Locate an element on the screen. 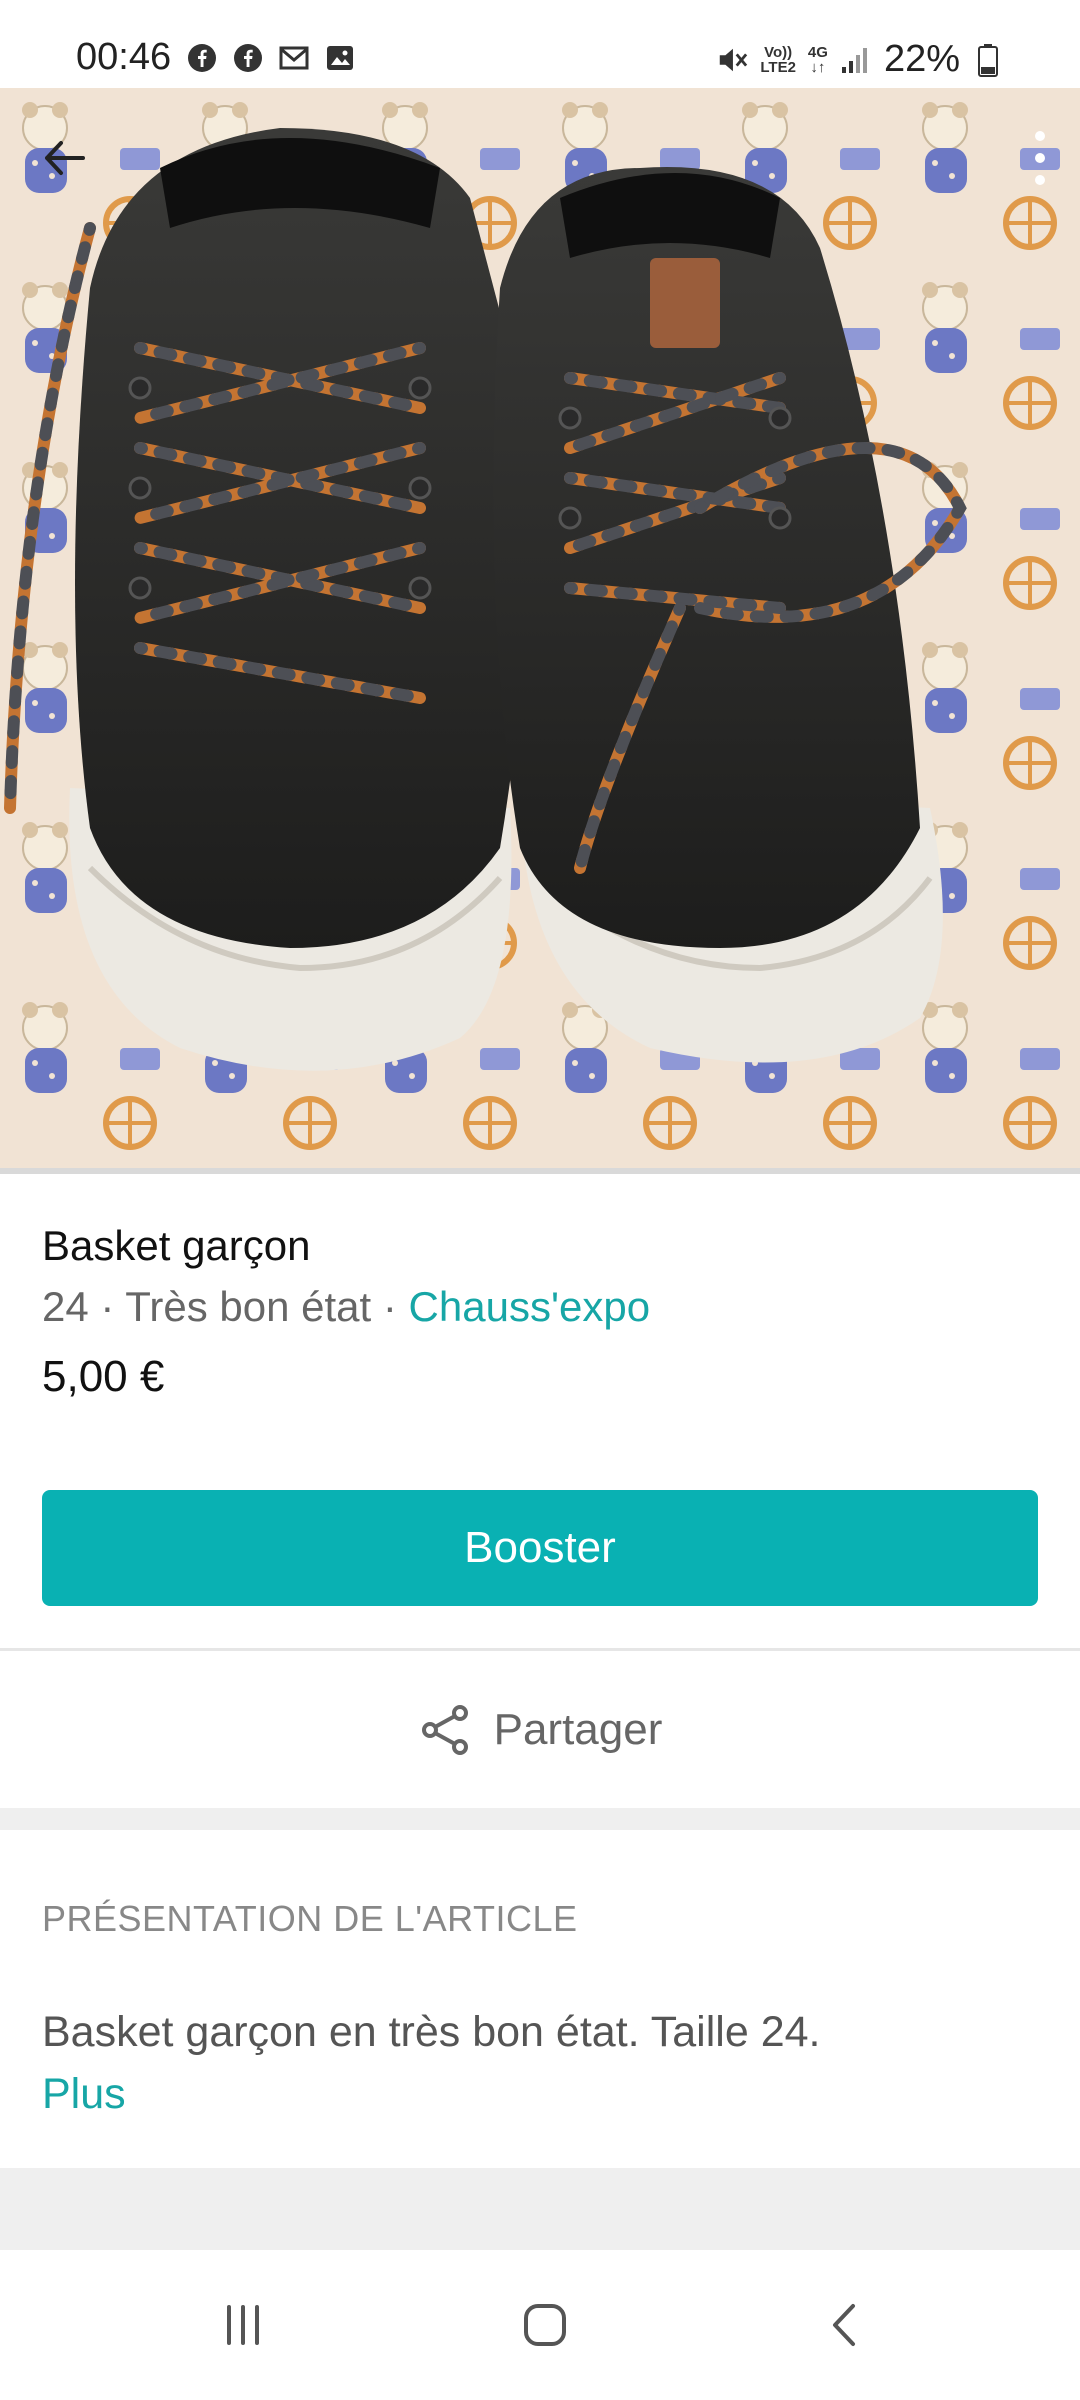 This screenshot has width=1080, height=2400. volte-indicator: Vo)) LTE2 is located at coordinates (778, 59).